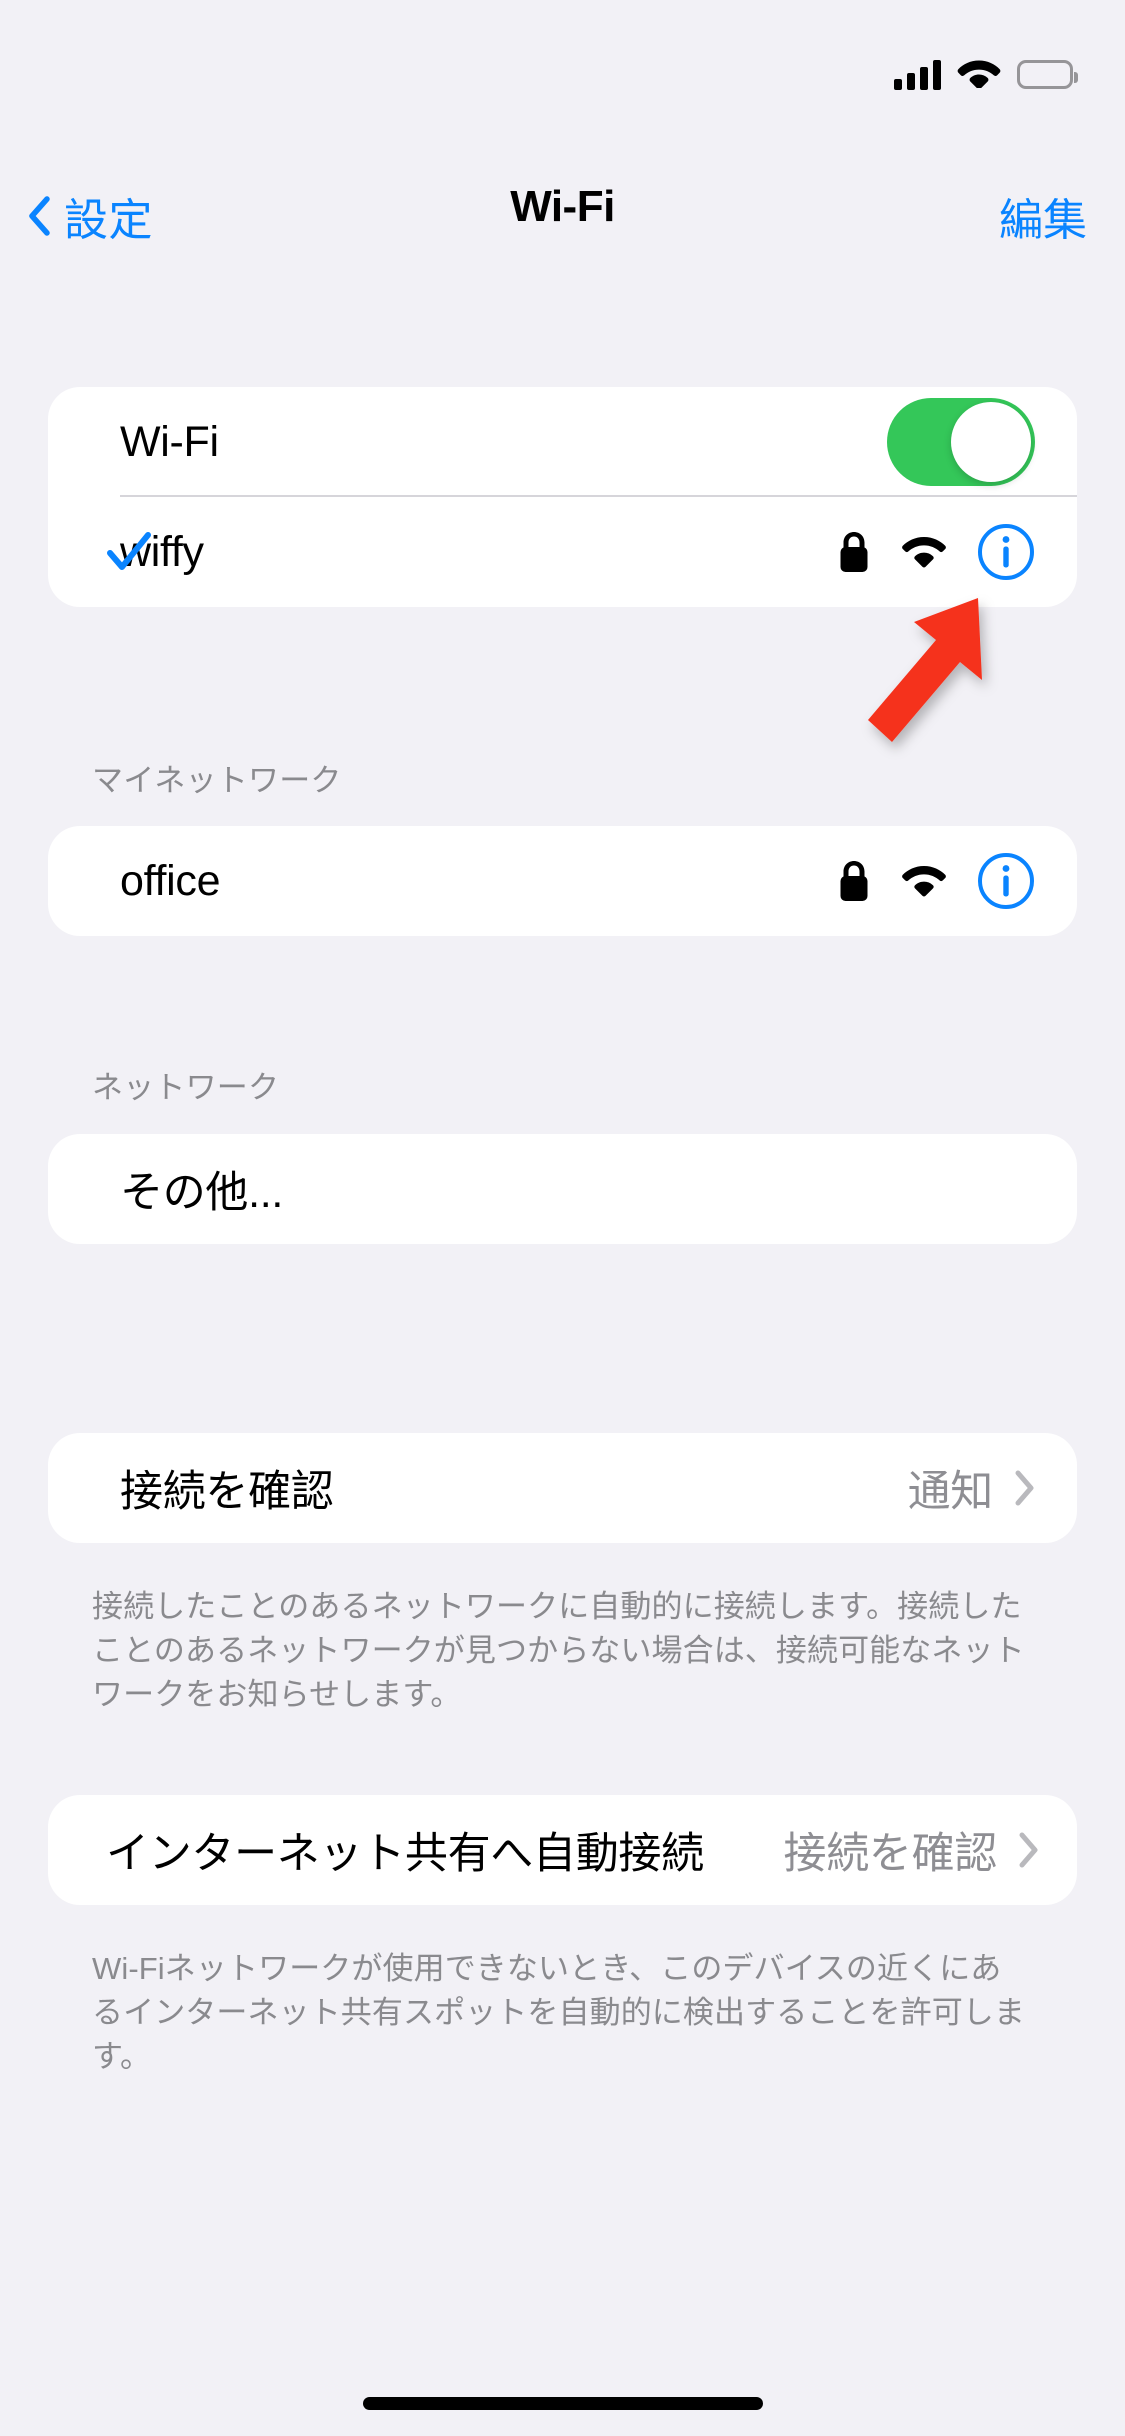  What do you see at coordinates (227, 1492) in the screenshot?
I see `ask-to-join-label: 接続を確認` at bounding box center [227, 1492].